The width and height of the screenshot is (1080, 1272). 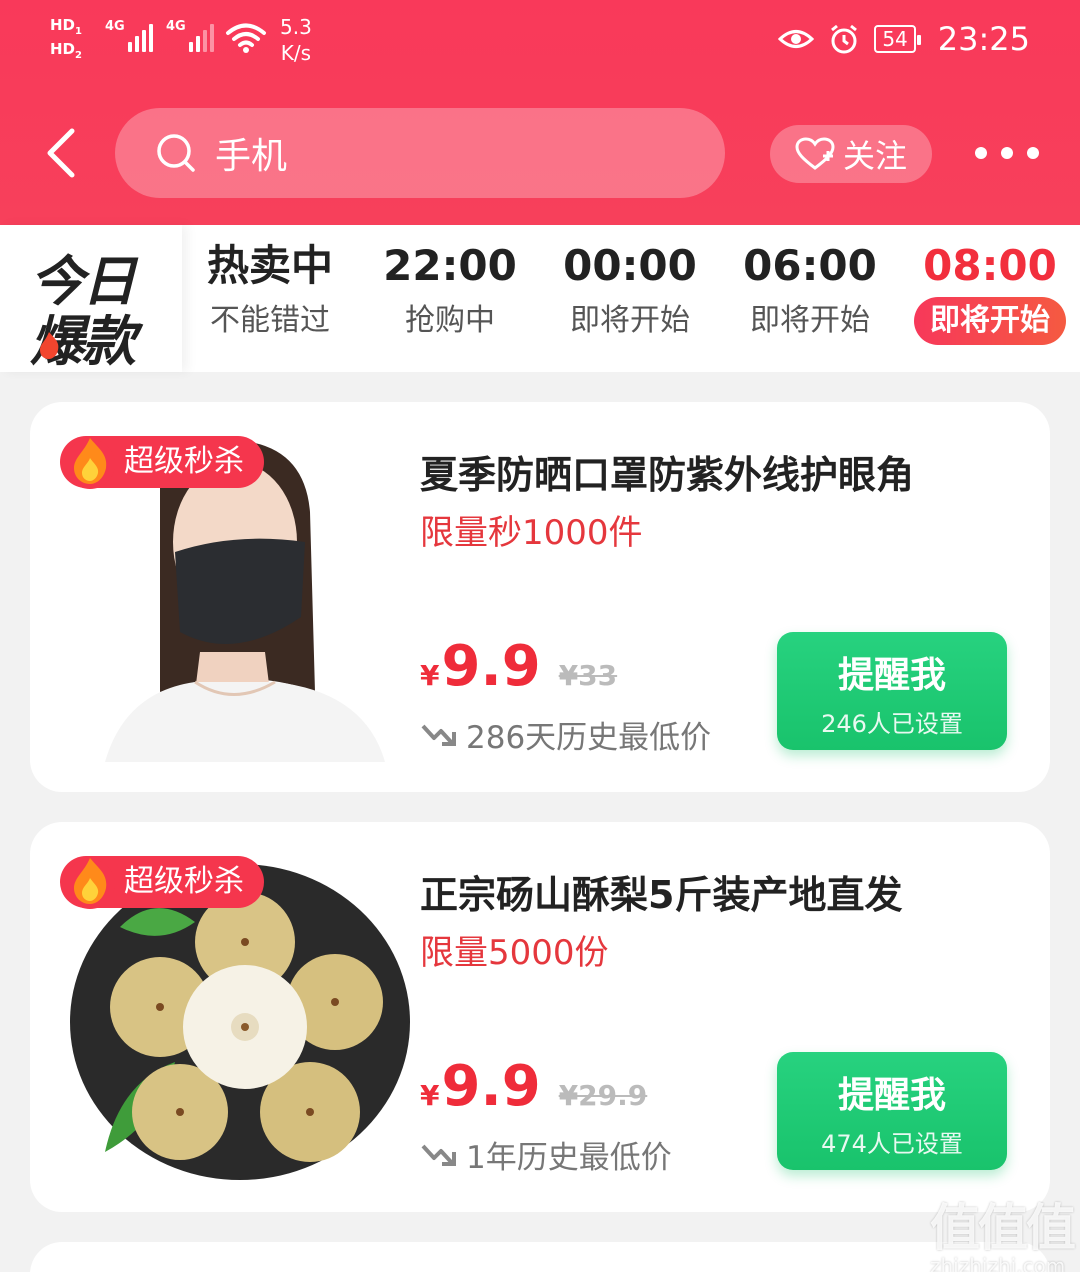 What do you see at coordinates (589, 738) in the screenshot?
I see `history-label: 286天历史最低价` at bounding box center [589, 738].